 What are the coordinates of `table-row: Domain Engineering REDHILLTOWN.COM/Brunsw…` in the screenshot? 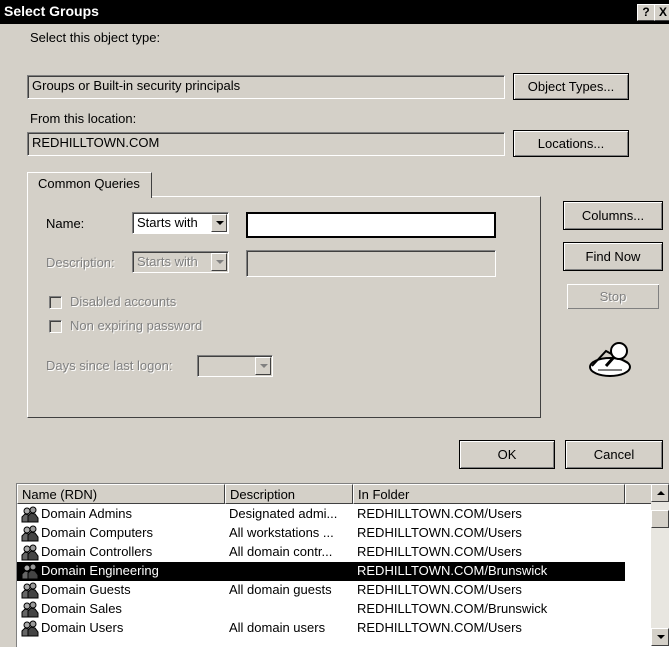 It's located at (321, 571).